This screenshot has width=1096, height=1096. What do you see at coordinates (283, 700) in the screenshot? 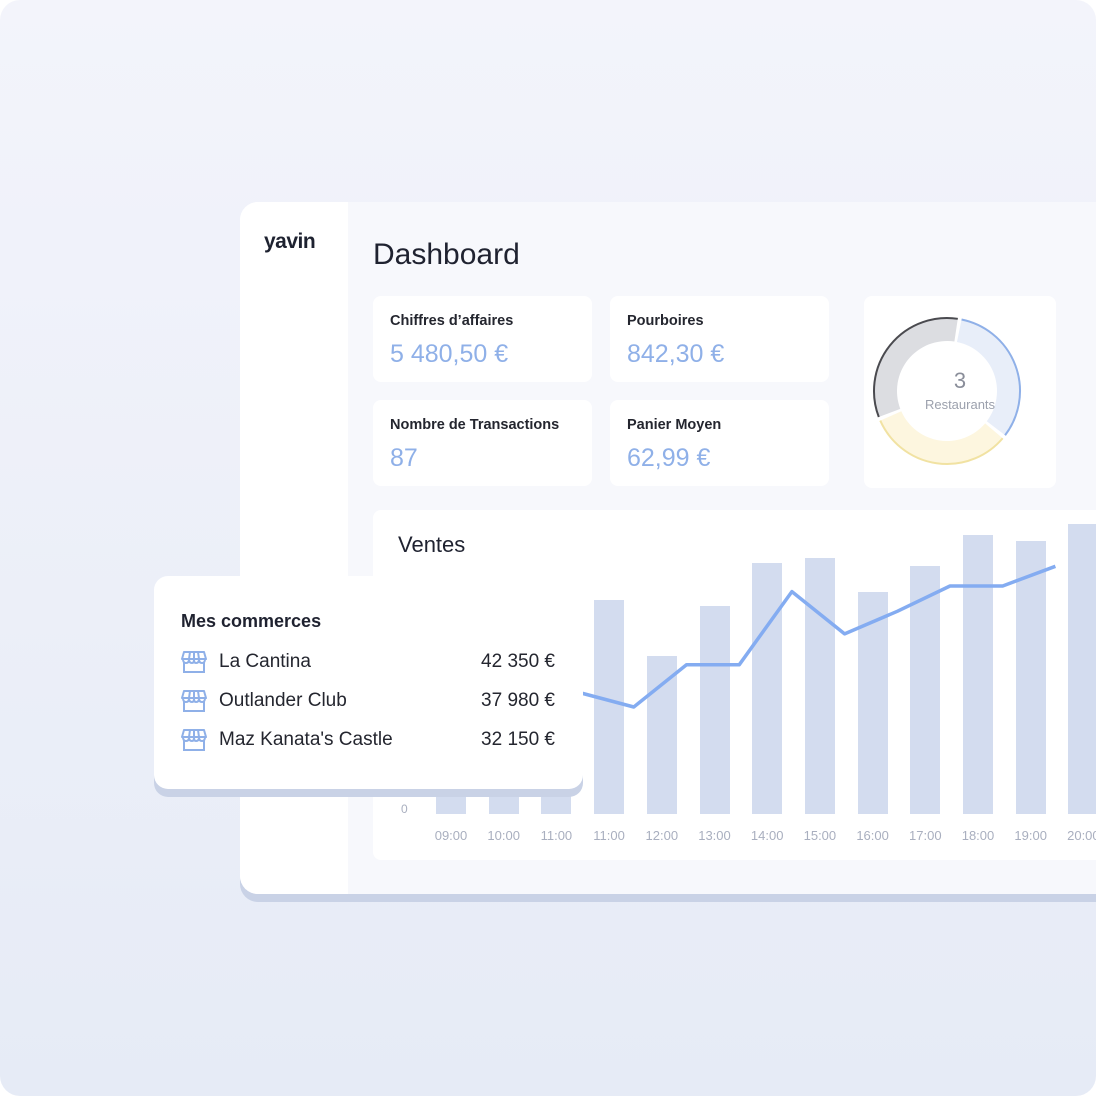
I see `store-name: Outlander Club` at bounding box center [283, 700].